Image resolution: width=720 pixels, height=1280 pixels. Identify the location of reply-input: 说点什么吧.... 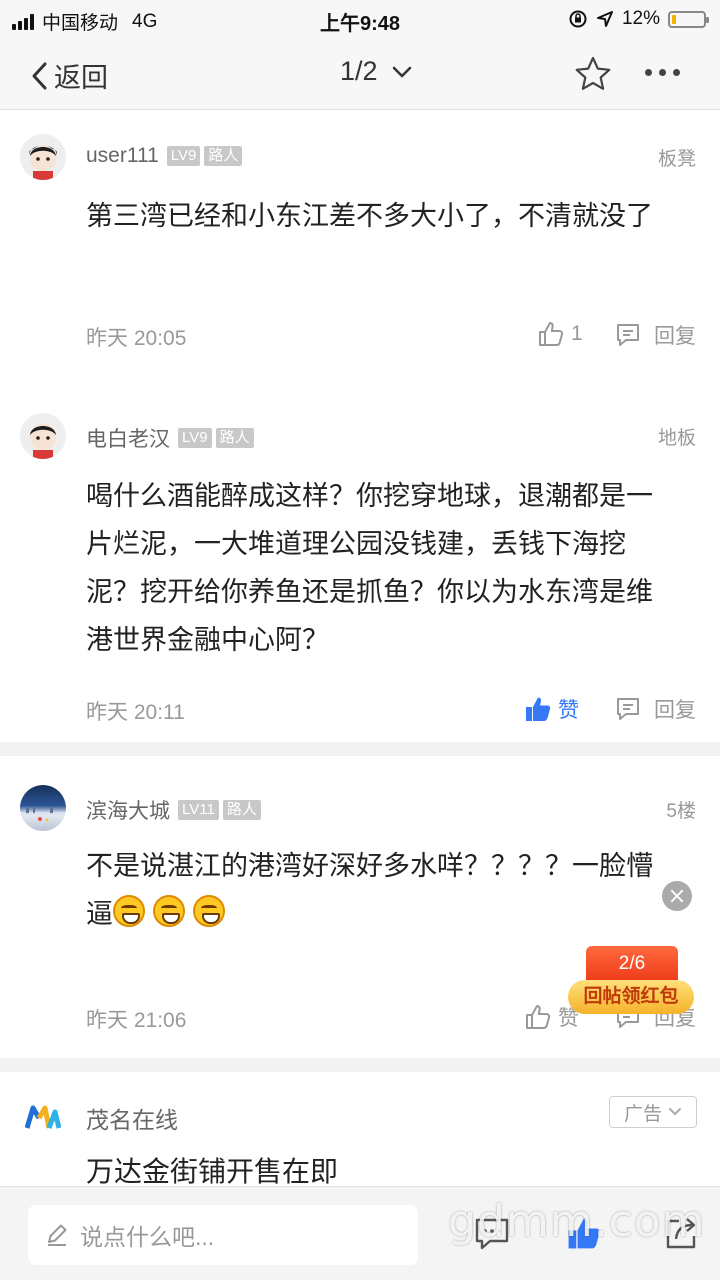
(223, 1235).